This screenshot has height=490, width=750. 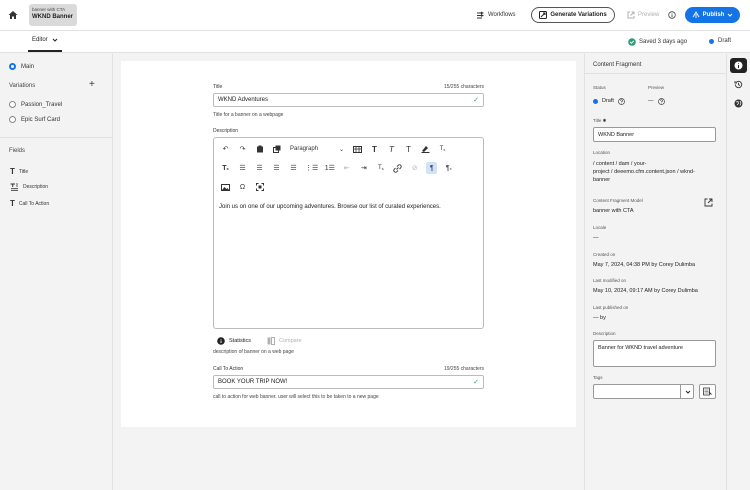 I want to click on clear-format-icon: Tx, so click(x=442, y=149).